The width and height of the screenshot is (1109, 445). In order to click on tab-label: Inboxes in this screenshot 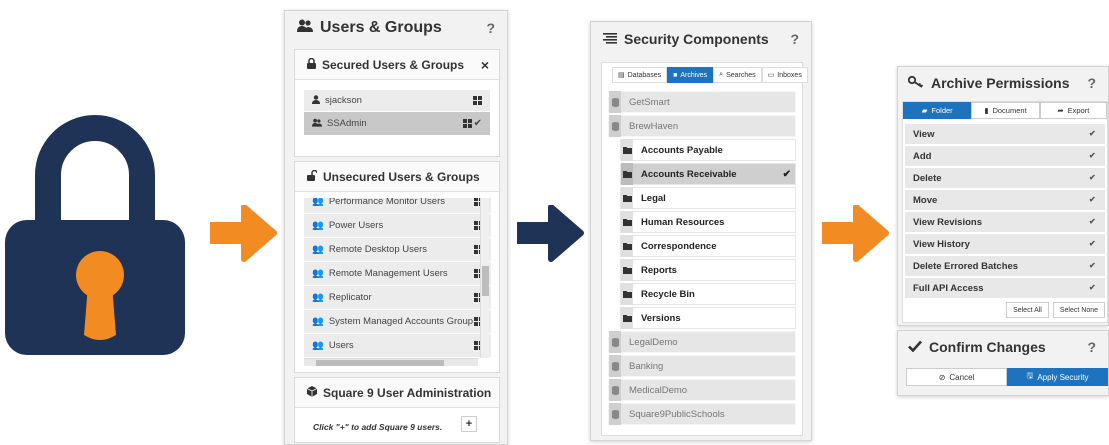, I will do `click(789, 75)`.